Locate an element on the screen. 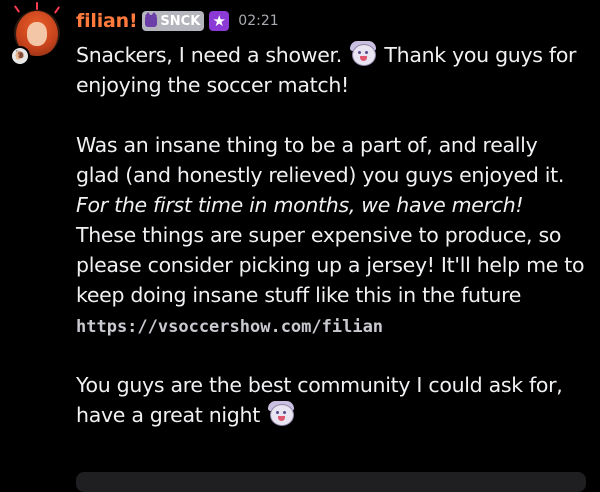 The width and height of the screenshot is (600, 492). message-text: Thank you guys for is located at coordinates (480, 55).